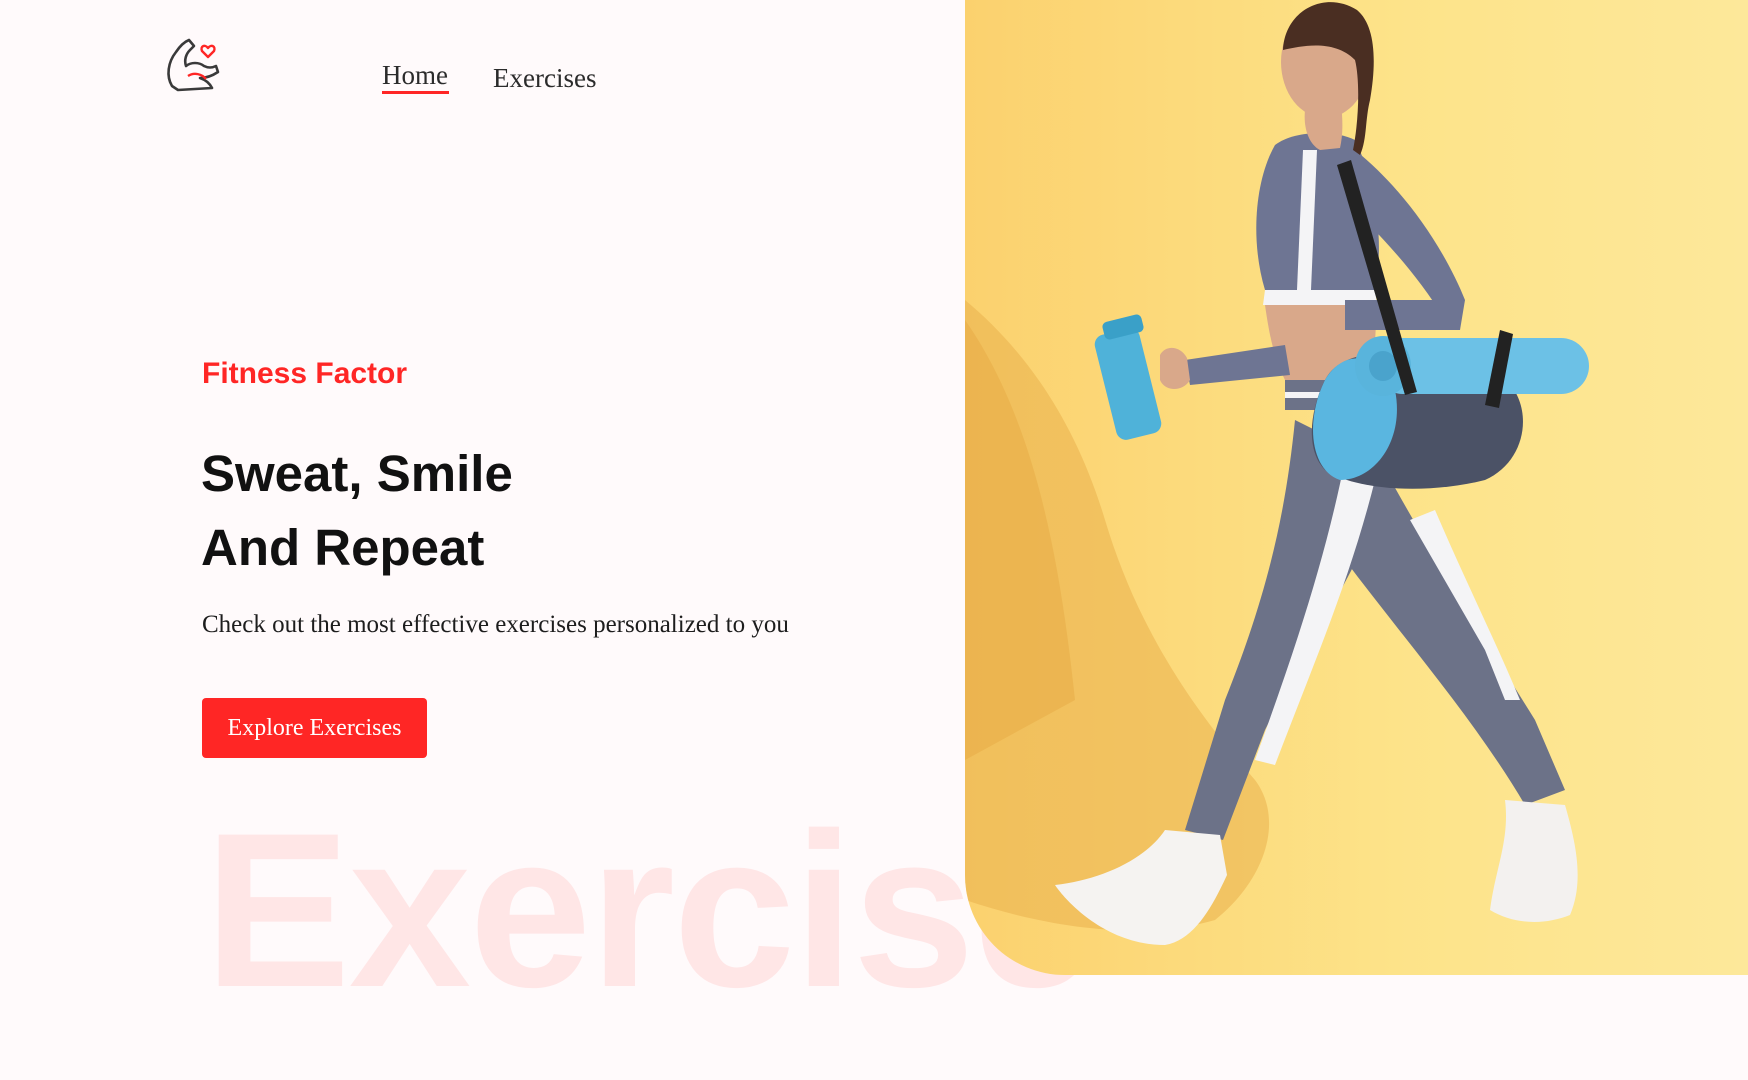 Image resolution: width=1748 pixels, height=1080 pixels. Describe the element at coordinates (415, 75) in the screenshot. I see `nav-home-link: Home` at that location.